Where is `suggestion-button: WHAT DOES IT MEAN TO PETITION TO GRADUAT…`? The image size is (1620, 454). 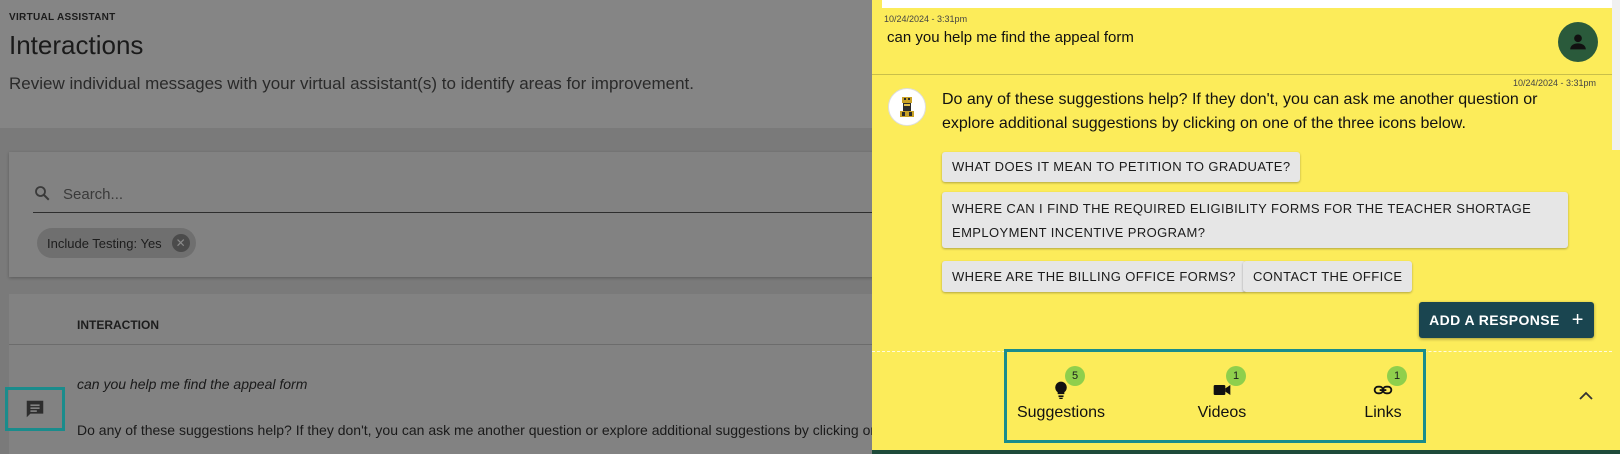
suggestion-button: WHAT DOES IT MEAN TO PETITION TO GRADUAT… is located at coordinates (1121, 167).